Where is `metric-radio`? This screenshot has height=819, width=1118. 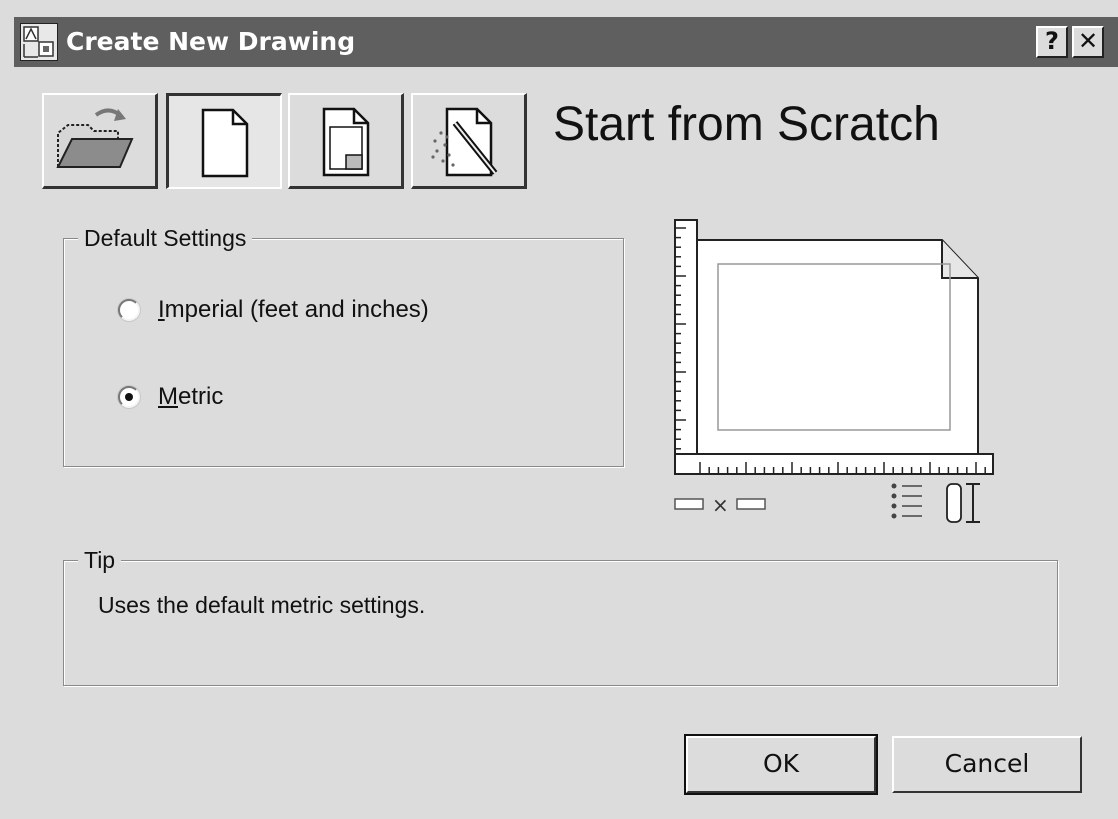 metric-radio is located at coordinates (129, 397).